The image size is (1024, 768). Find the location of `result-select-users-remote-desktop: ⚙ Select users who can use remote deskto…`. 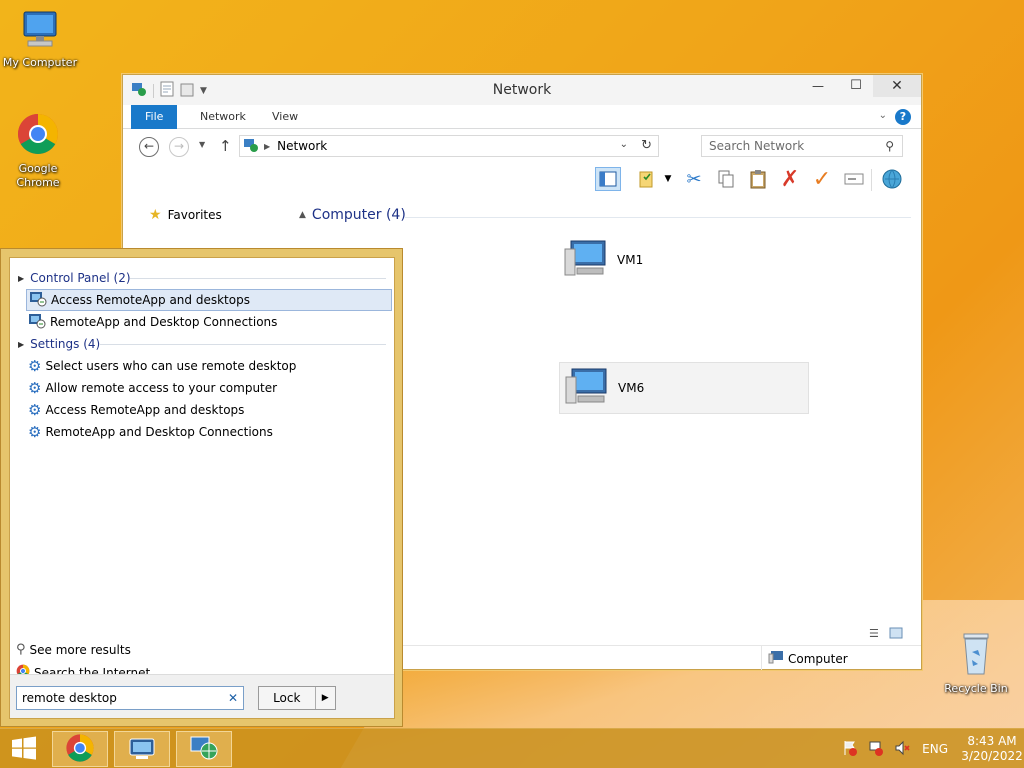

result-select-users-remote-desktop: ⚙ Select users who can use remote deskto… is located at coordinates (209, 366).